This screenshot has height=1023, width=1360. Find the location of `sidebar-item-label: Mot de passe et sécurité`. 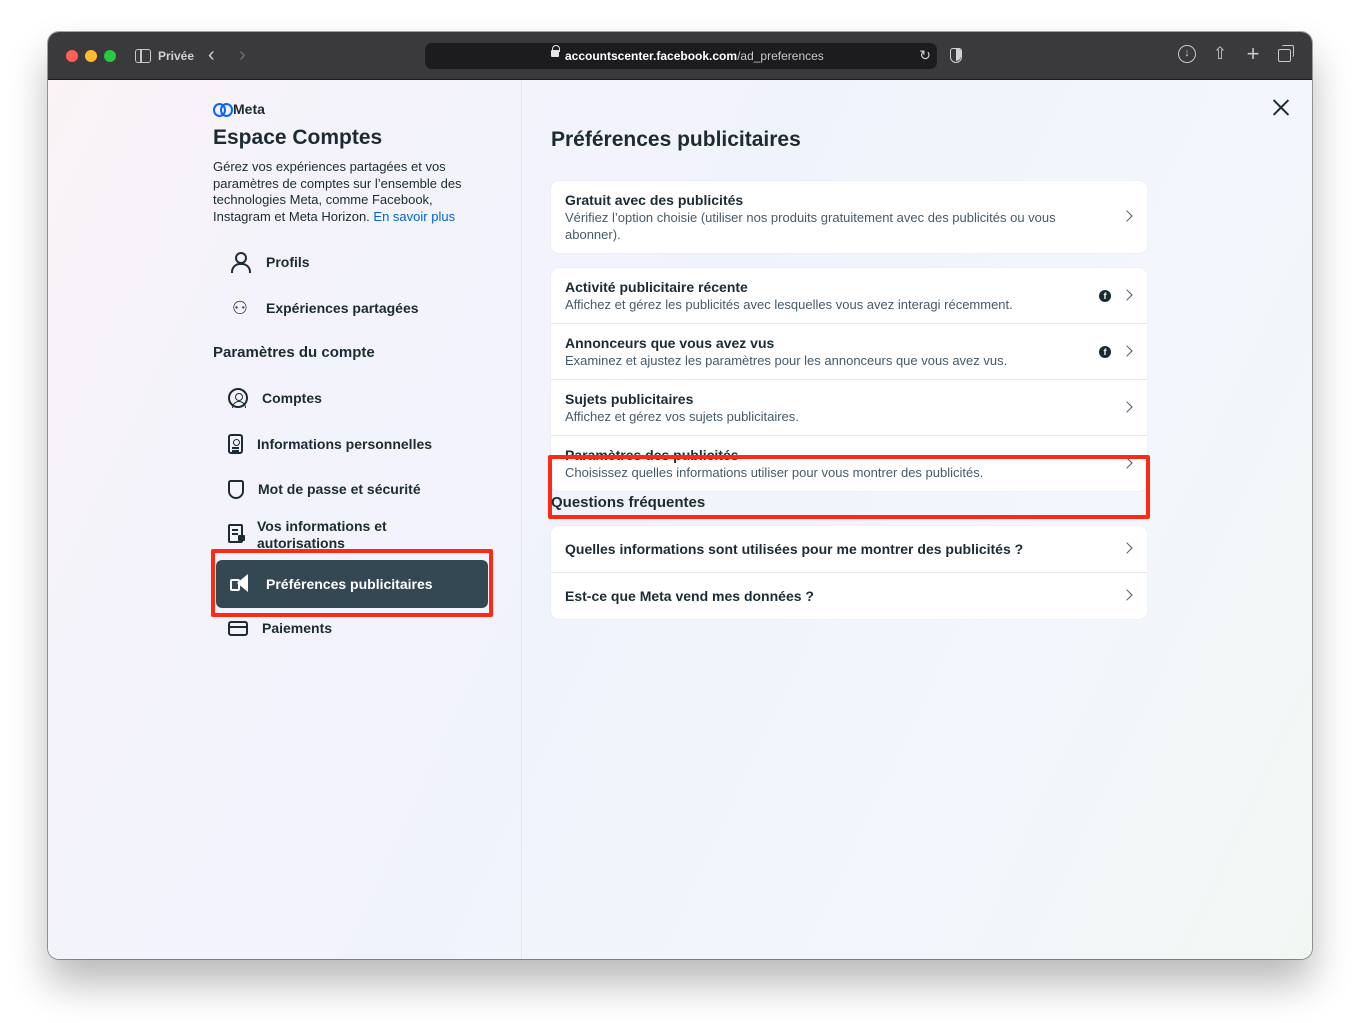

sidebar-item-label: Mot de passe et sécurité is located at coordinates (339, 488).